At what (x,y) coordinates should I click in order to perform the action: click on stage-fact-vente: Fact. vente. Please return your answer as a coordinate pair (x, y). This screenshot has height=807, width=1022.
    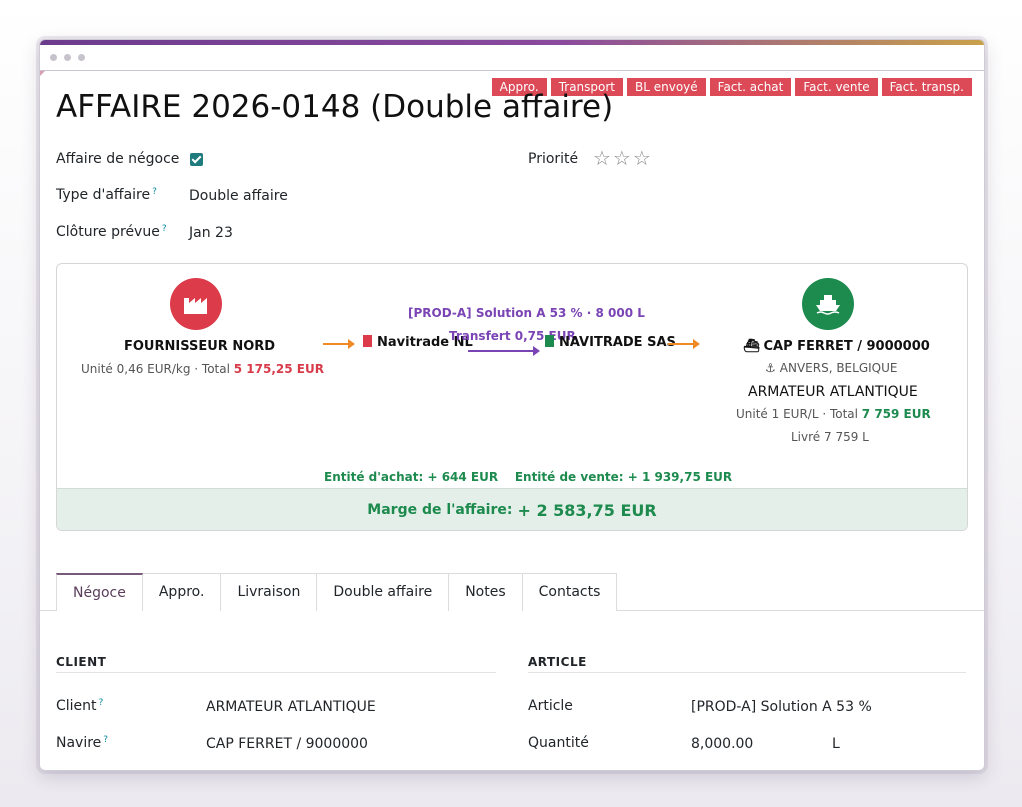
    Looking at the image, I should click on (836, 87).